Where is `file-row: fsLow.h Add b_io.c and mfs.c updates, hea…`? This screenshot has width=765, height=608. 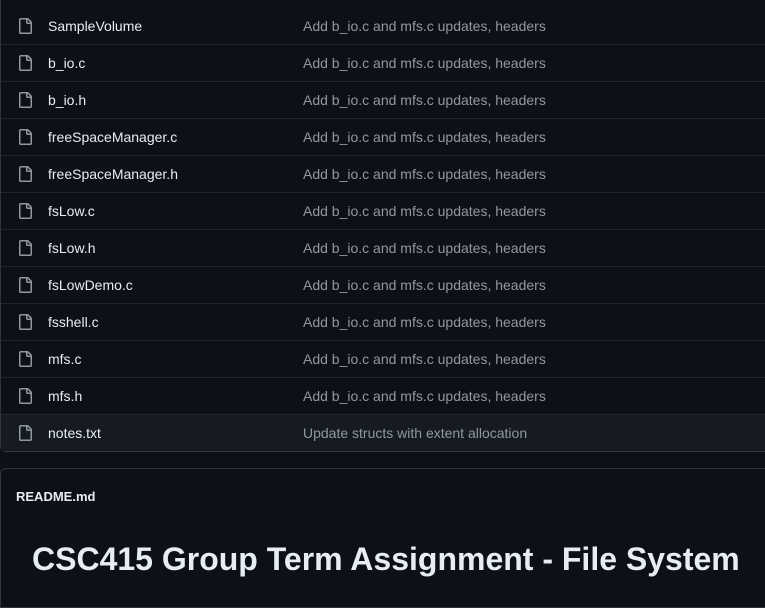
file-row: fsLow.h Add b_io.c and mfs.c updates, hea… is located at coordinates (383, 247).